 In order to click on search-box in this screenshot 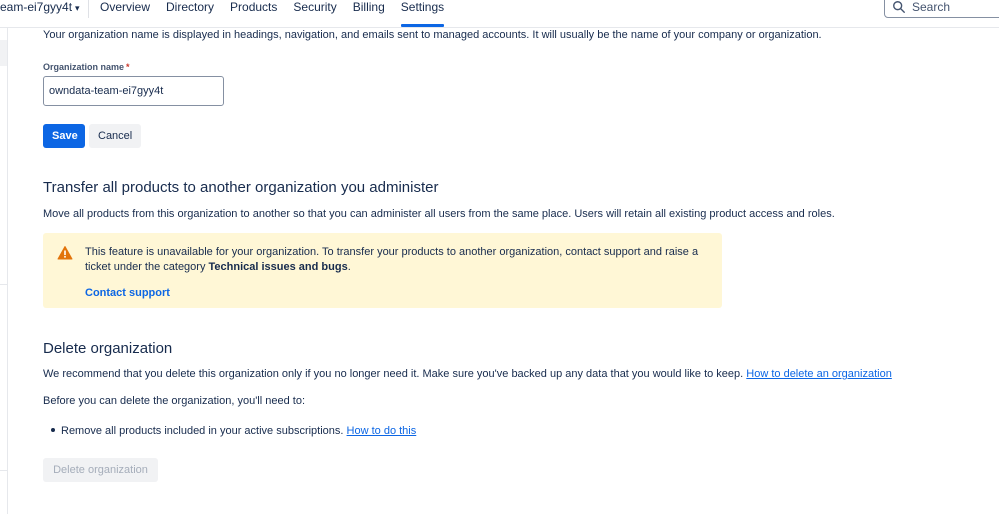, I will do `click(941, 9)`.